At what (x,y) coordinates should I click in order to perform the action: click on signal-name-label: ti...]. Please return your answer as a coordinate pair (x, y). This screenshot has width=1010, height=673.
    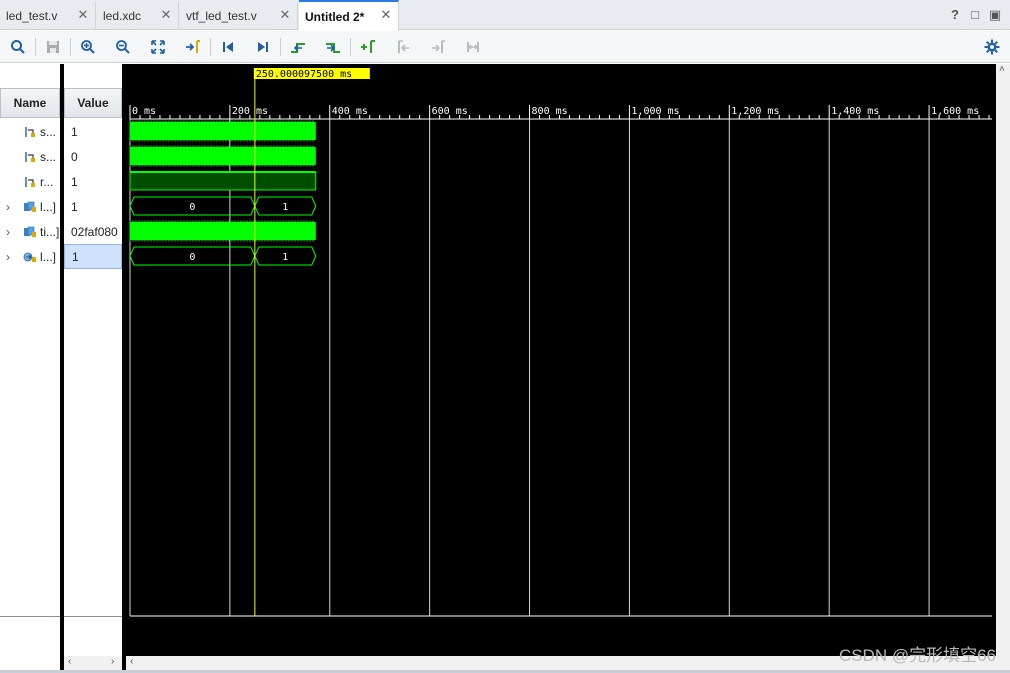
    Looking at the image, I should click on (50, 231).